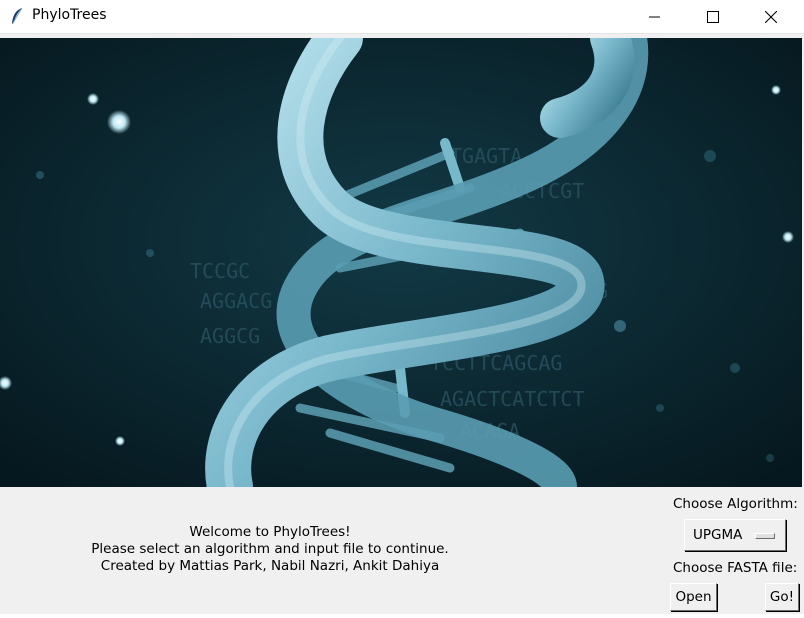  What do you see at coordinates (693, 597) in the screenshot?
I see `open-file-button: Open` at bounding box center [693, 597].